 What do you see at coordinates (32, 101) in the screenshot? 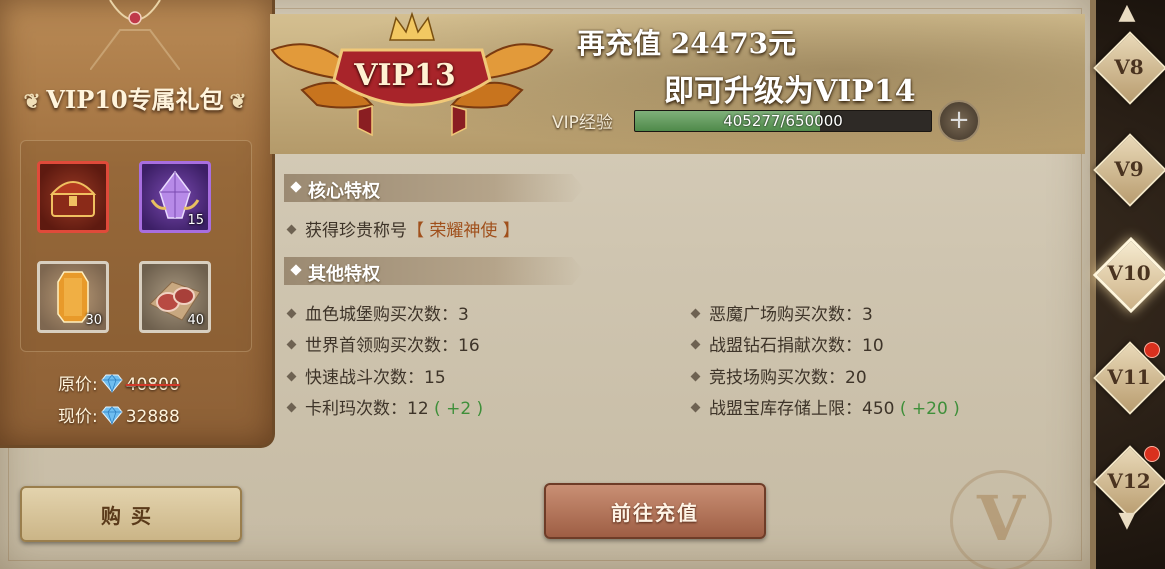
I see `ornament-left-icon: ❦` at bounding box center [32, 101].